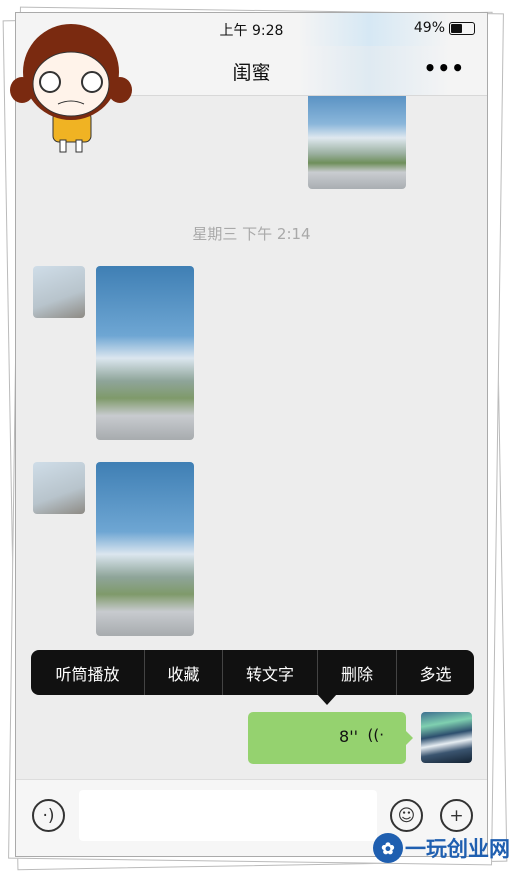  What do you see at coordinates (228, 815) in the screenshot?
I see `message-input` at bounding box center [228, 815].